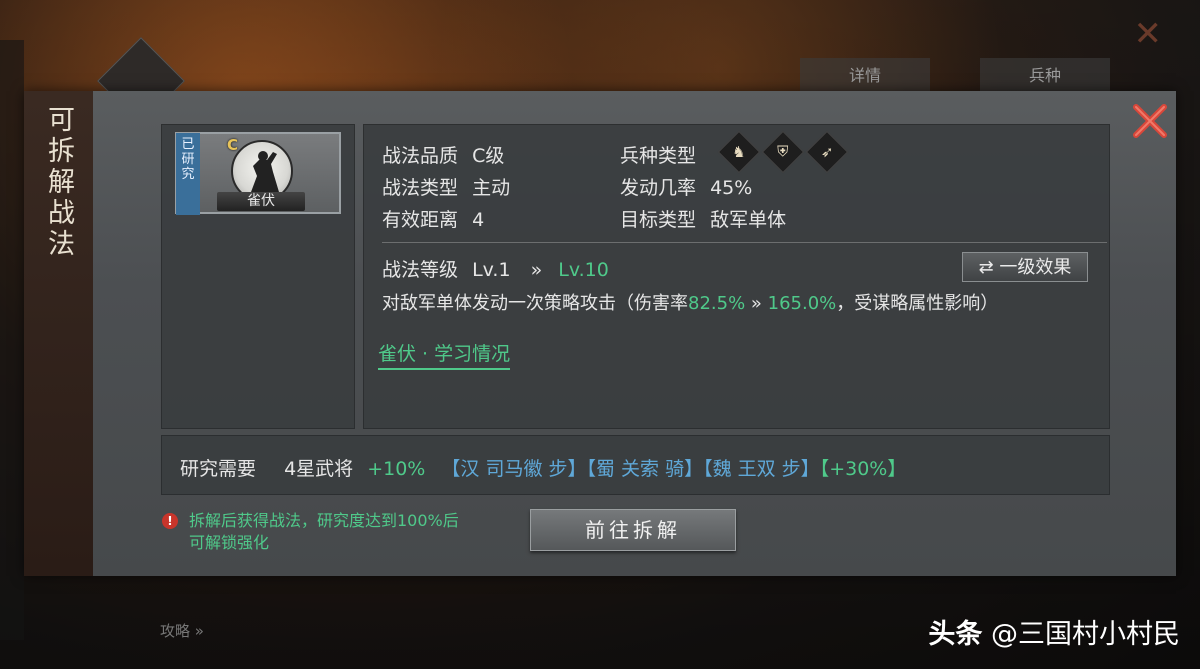  I want to click on rate-row: 发动几率 45%, so click(686, 186).